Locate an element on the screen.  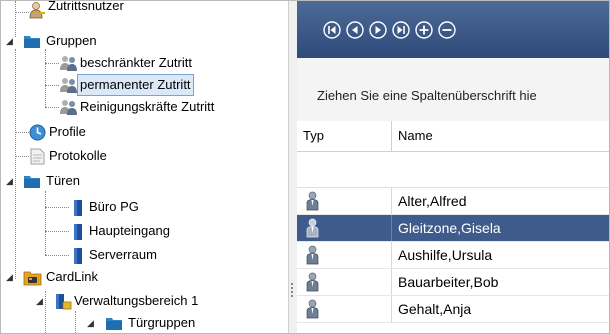
first-record-icon is located at coordinates (332, 30).